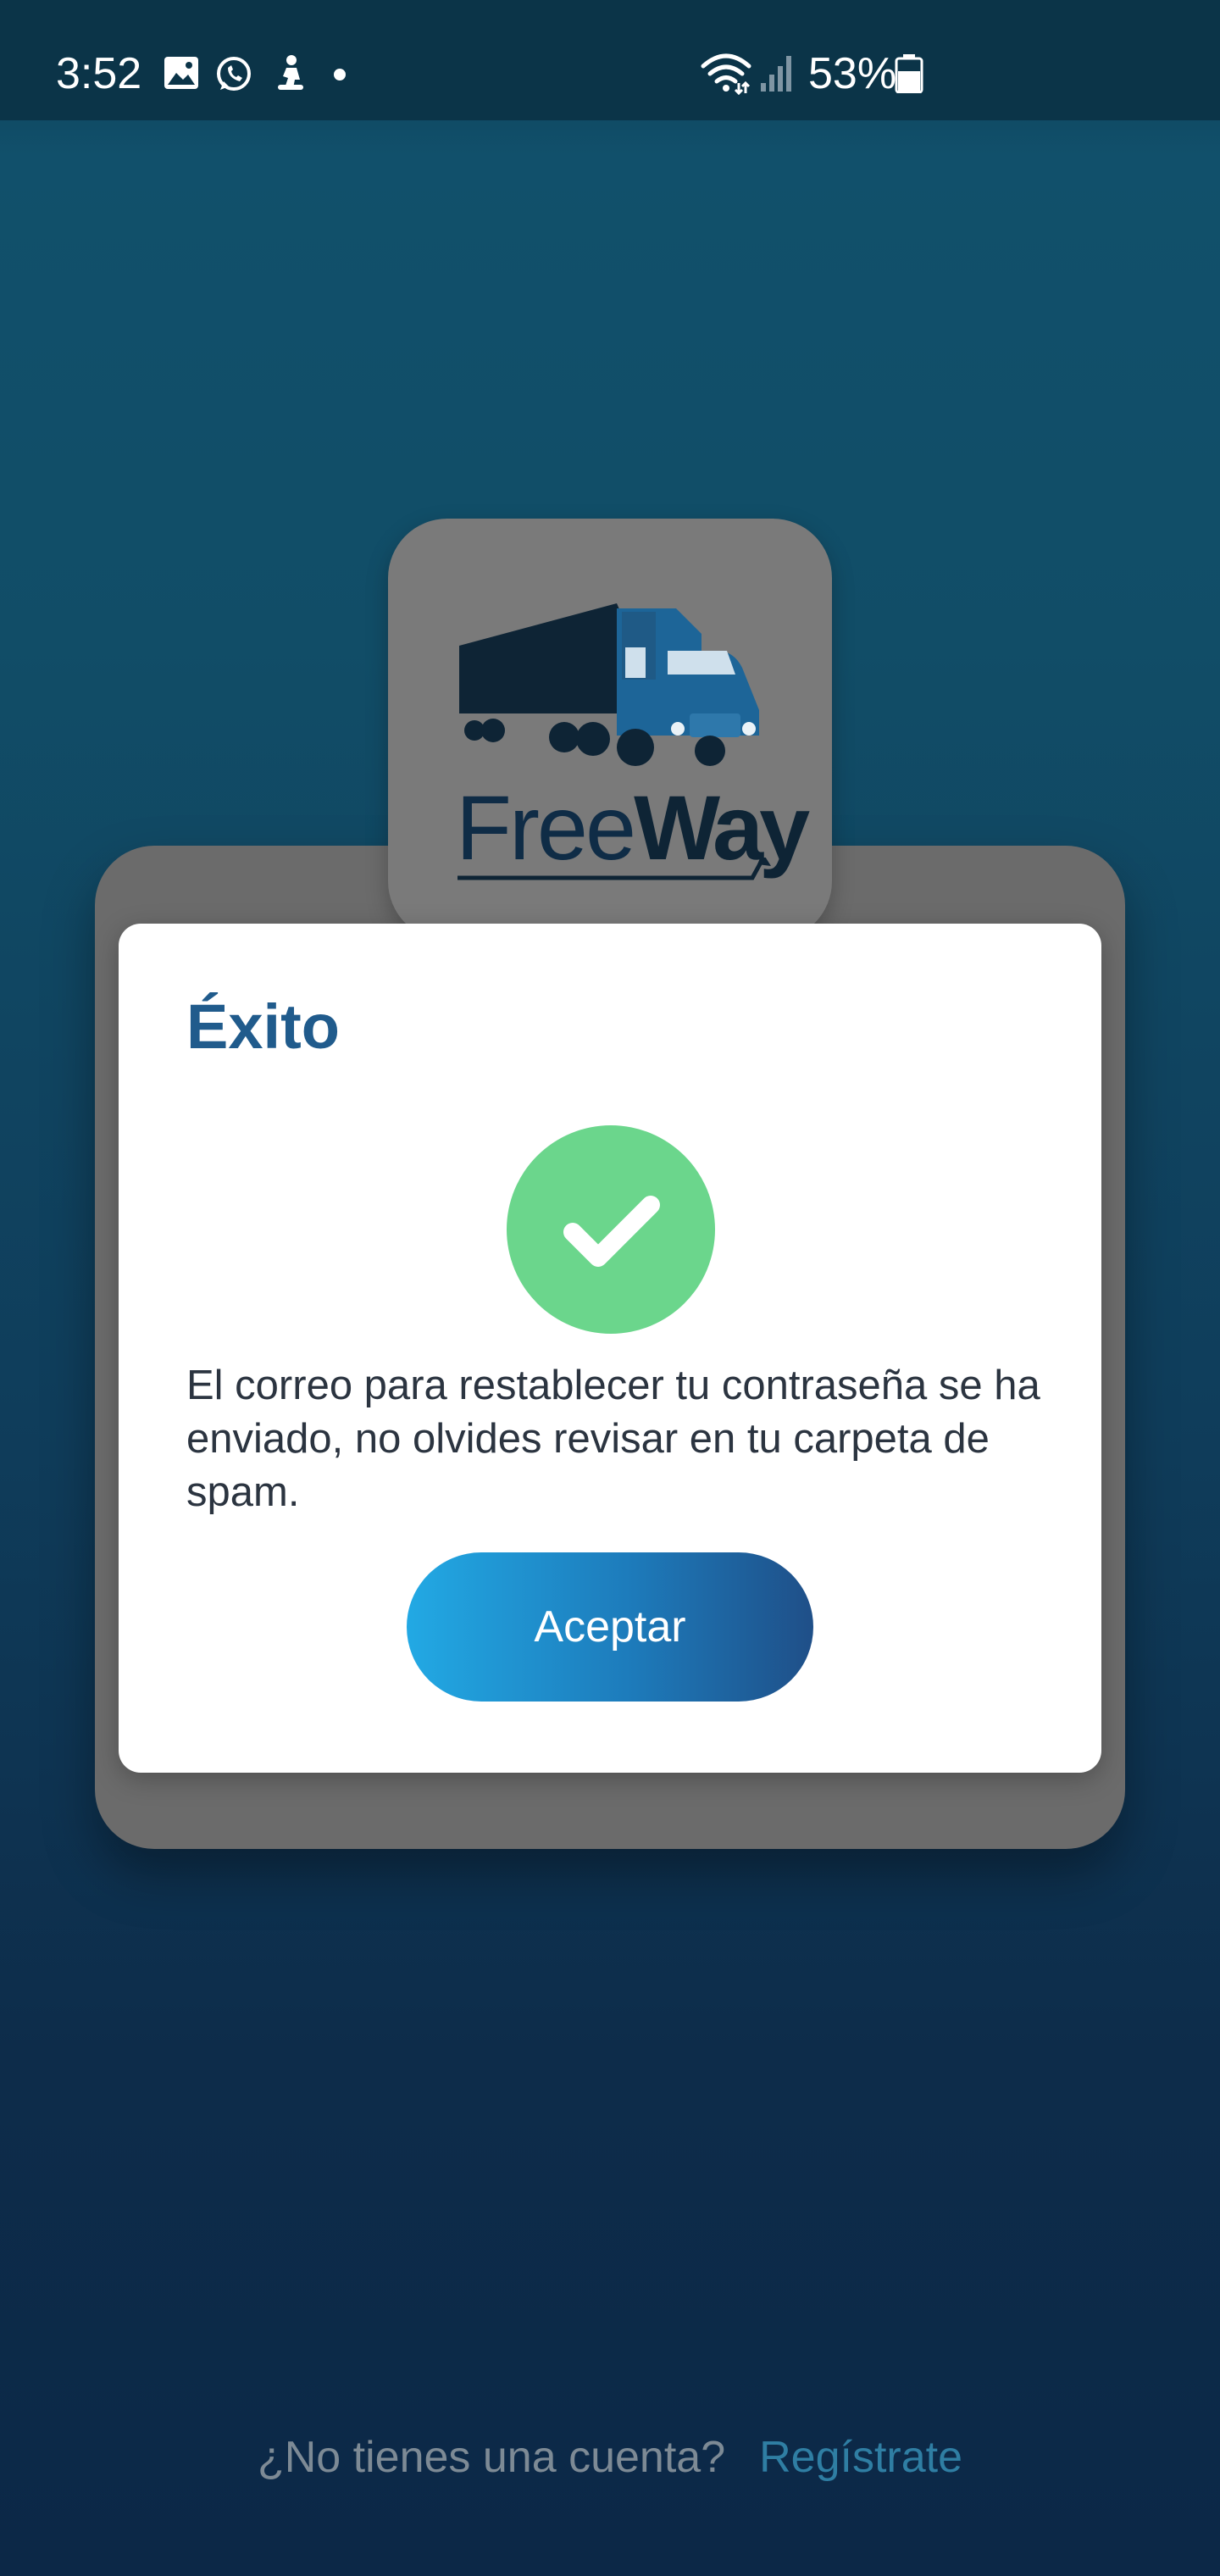 This screenshot has width=1220, height=2576. What do you see at coordinates (289, 76) in the screenshot?
I see `fitness-icon` at bounding box center [289, 76].